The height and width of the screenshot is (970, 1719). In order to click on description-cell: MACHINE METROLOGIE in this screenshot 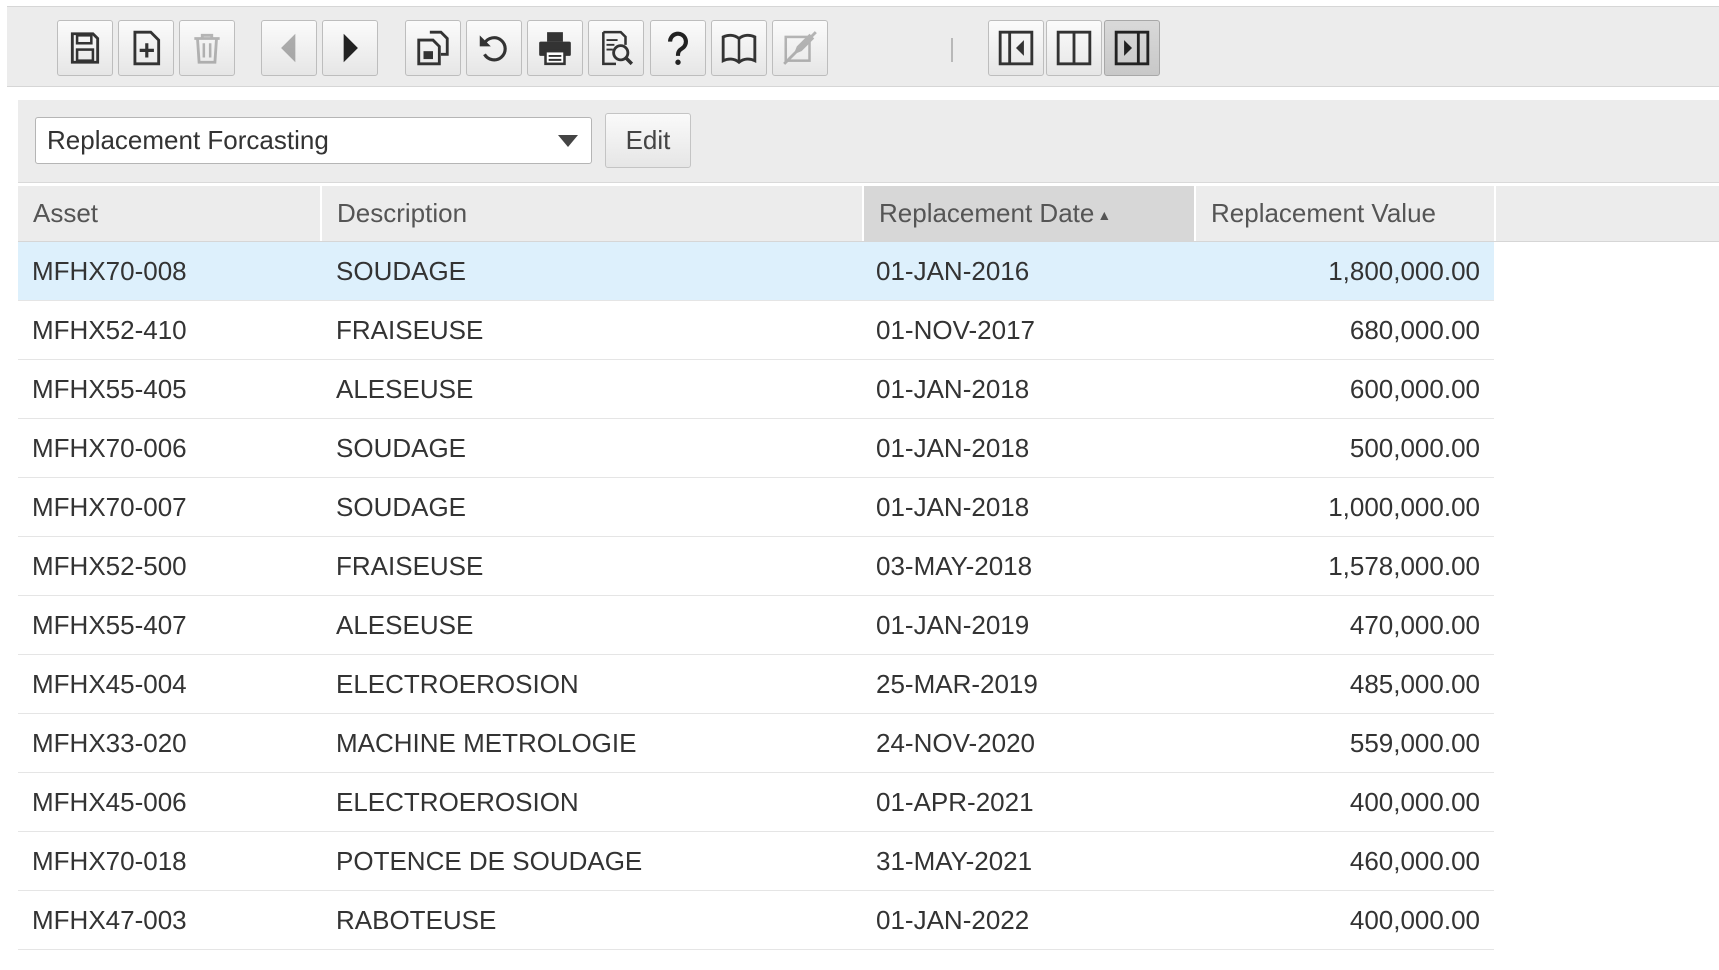, I will do `click(486, 743)`.